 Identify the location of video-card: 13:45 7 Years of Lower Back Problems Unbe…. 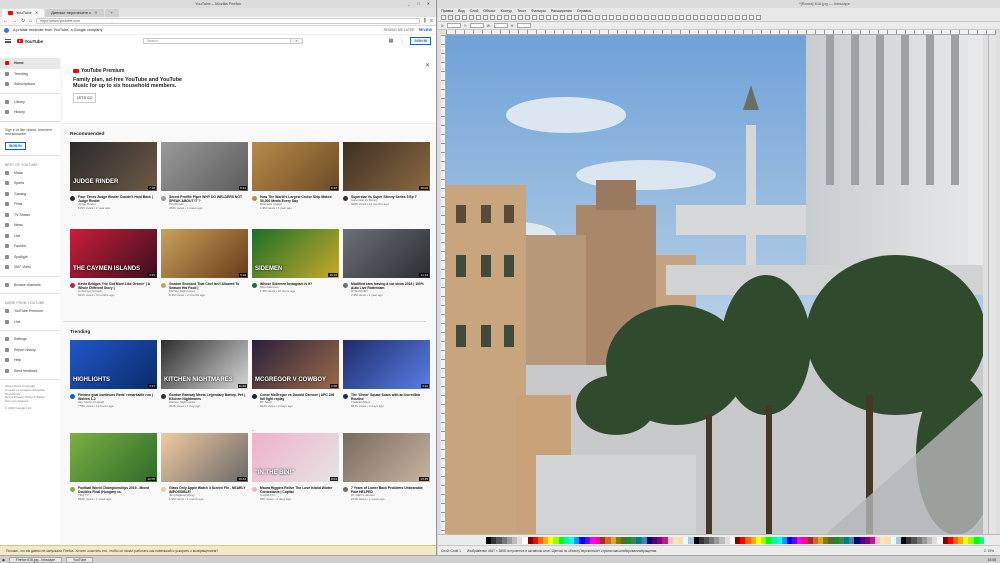
(386, 476).